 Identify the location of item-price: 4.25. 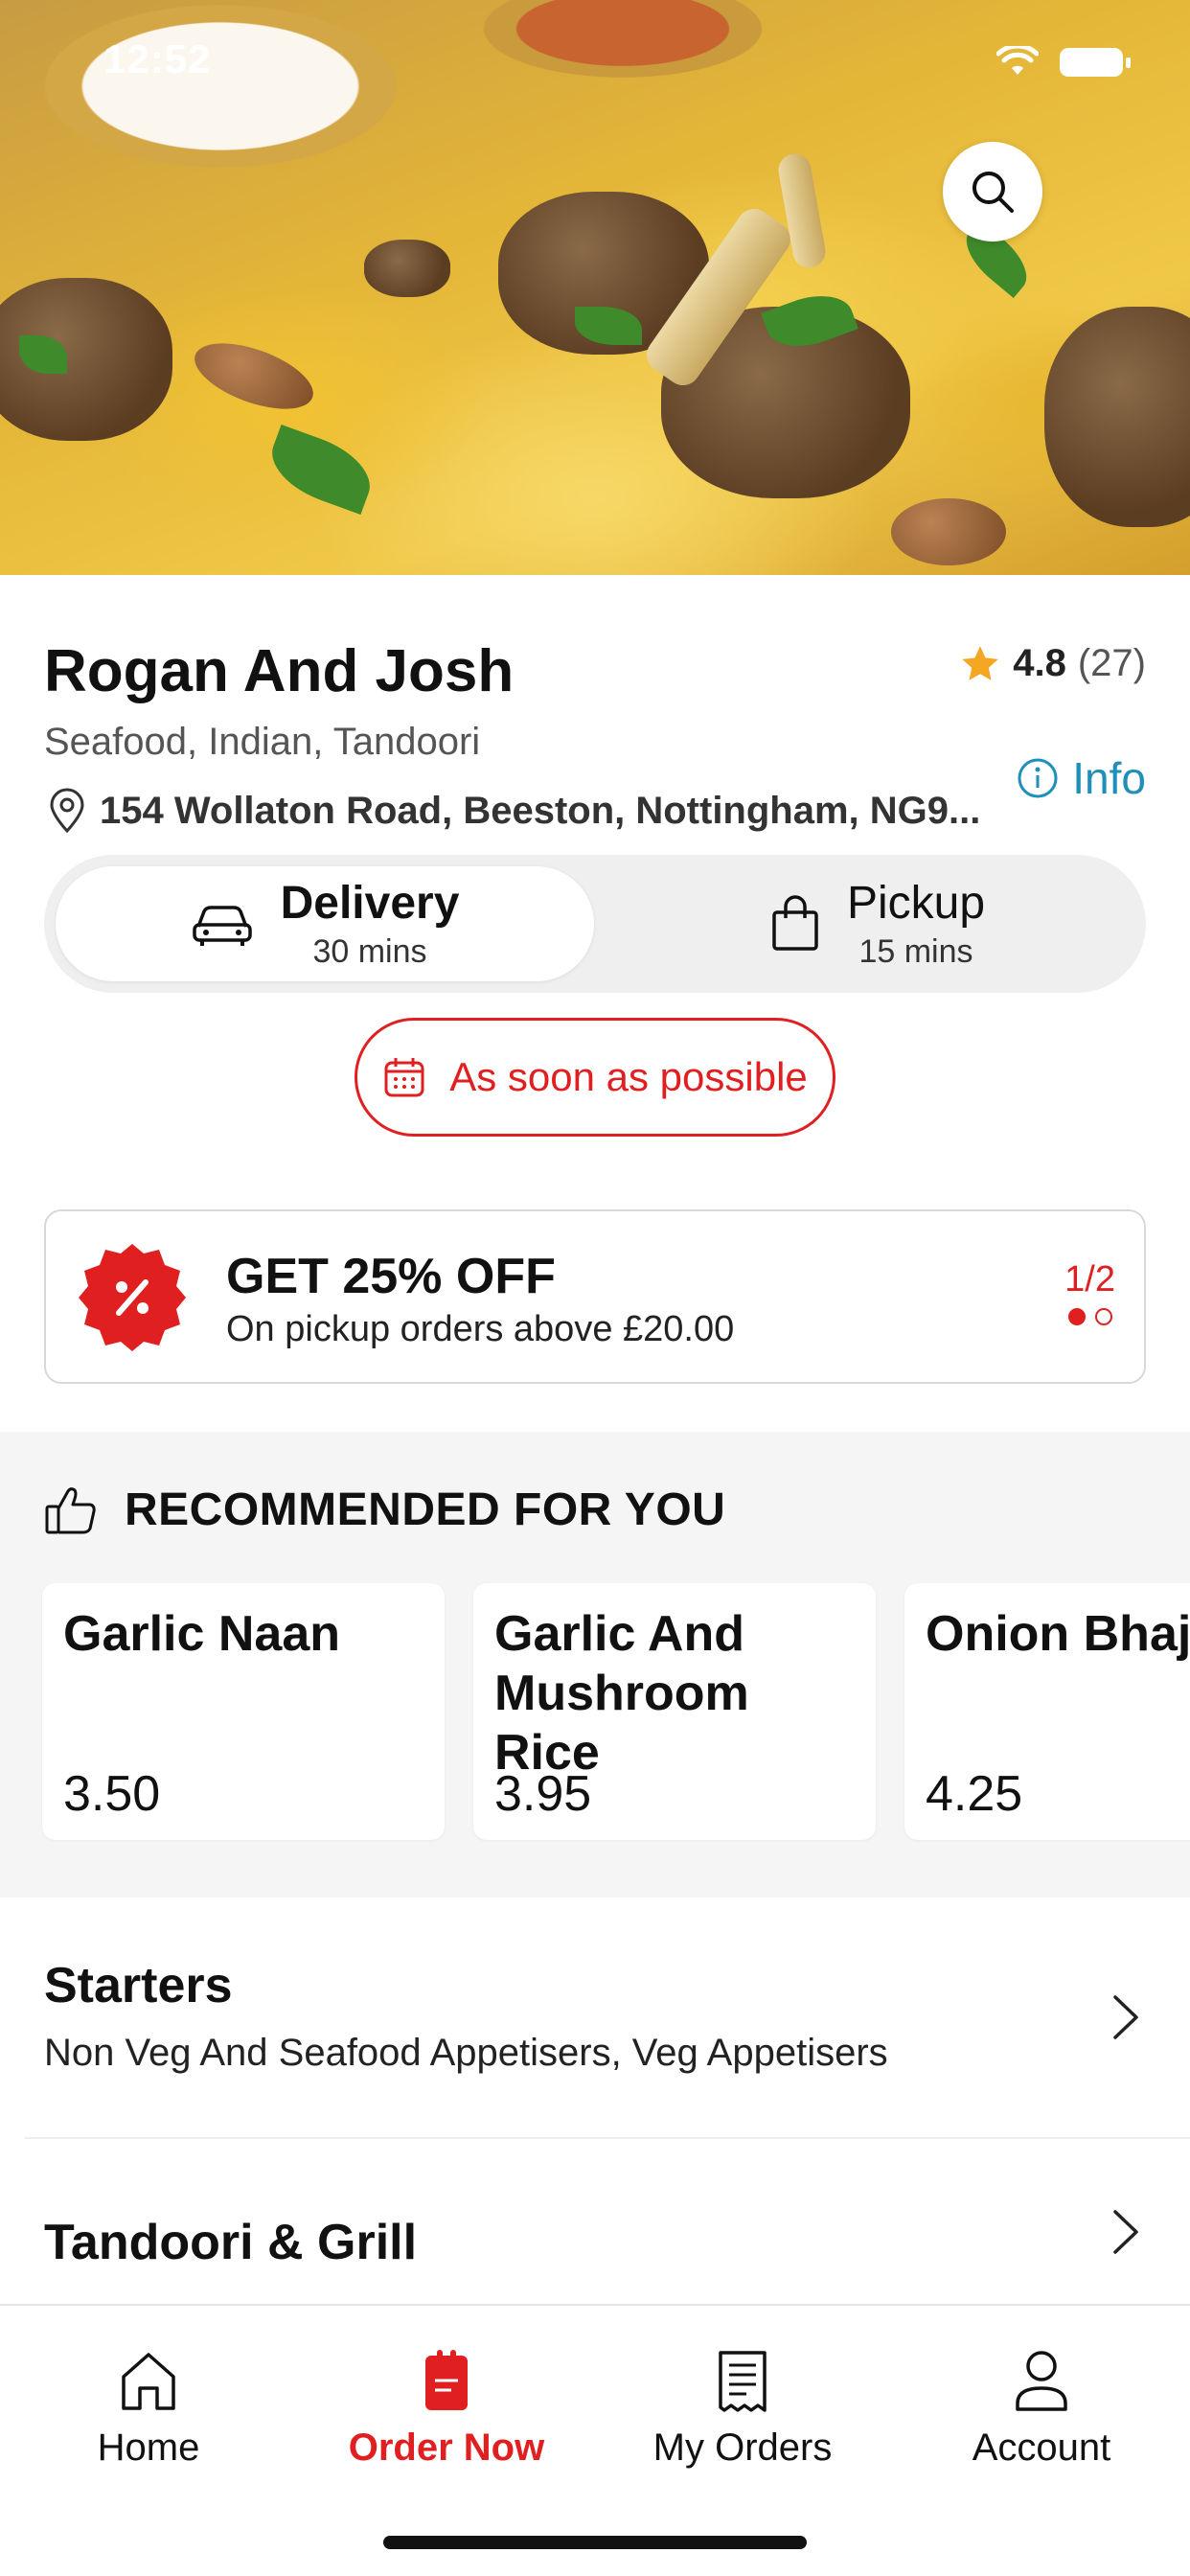
(975, 1794).